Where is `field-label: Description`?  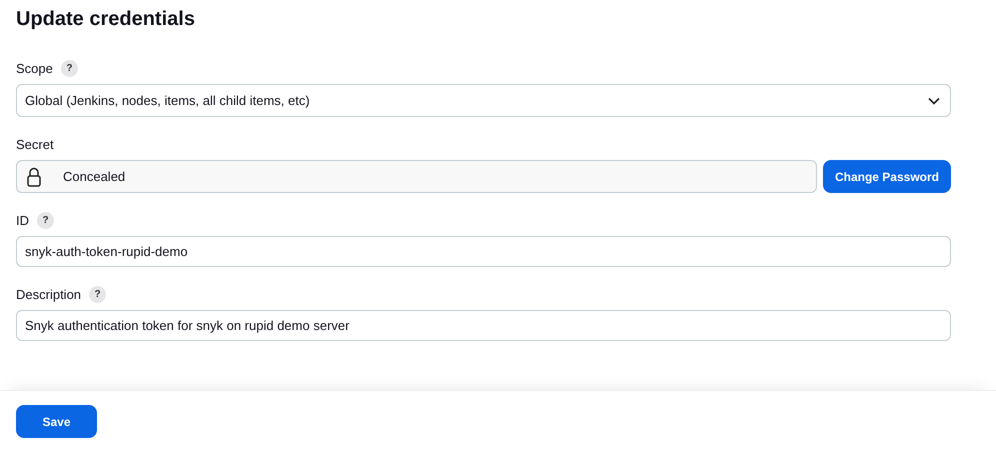 field-label: Description is located at coordinates (49, 294).